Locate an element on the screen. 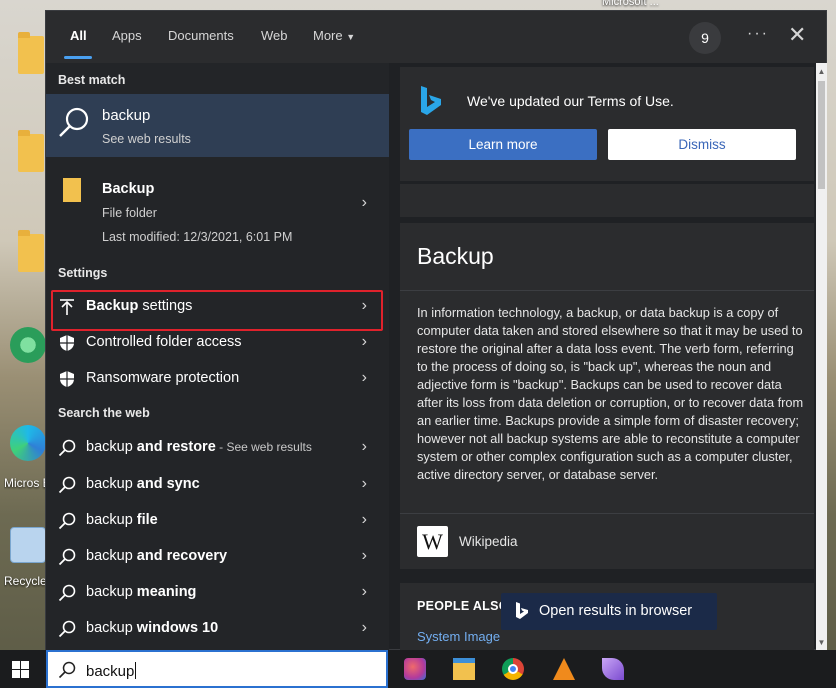 The height and width of the screenshot is (688, 836). settings-item-ransomware-protection: Ransomware protection › is located at coordinates (217, 379).